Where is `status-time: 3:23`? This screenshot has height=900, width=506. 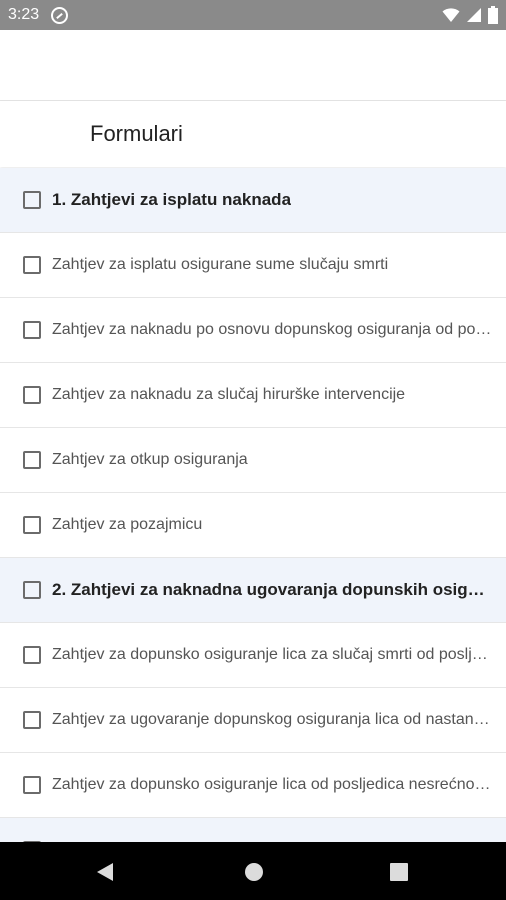 status-time: 3:23 is located at coordinates (24, 14).